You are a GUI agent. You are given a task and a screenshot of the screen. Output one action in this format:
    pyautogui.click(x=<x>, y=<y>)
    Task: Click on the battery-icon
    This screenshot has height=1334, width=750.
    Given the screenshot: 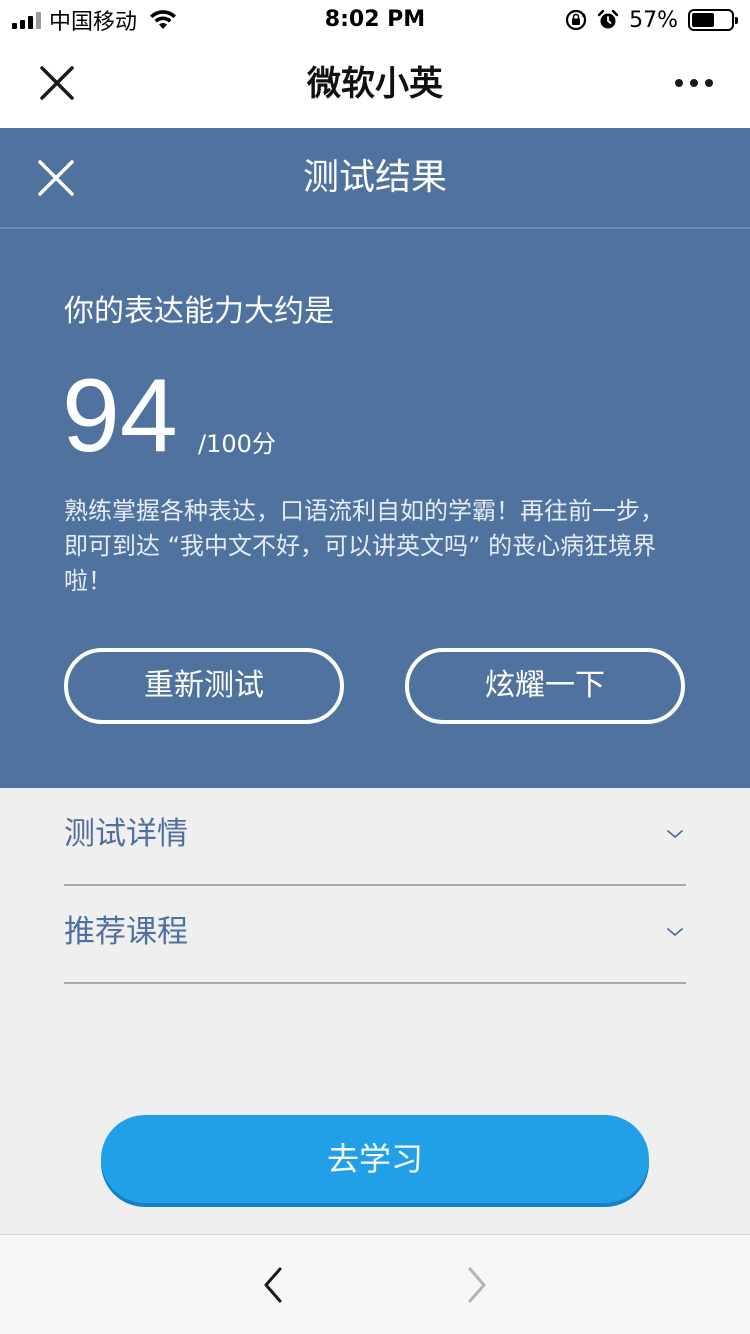 What is the action you would take?
    pyautogui.click(x=713, y=20)
    